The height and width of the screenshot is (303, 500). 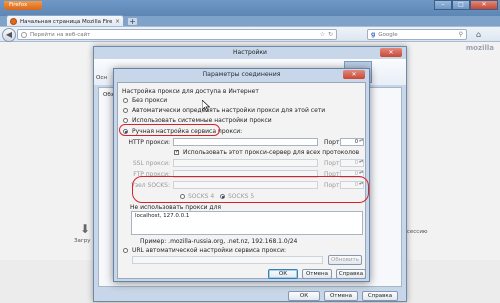 I want to click on minimize-button: –, so click(x=443, y=5).